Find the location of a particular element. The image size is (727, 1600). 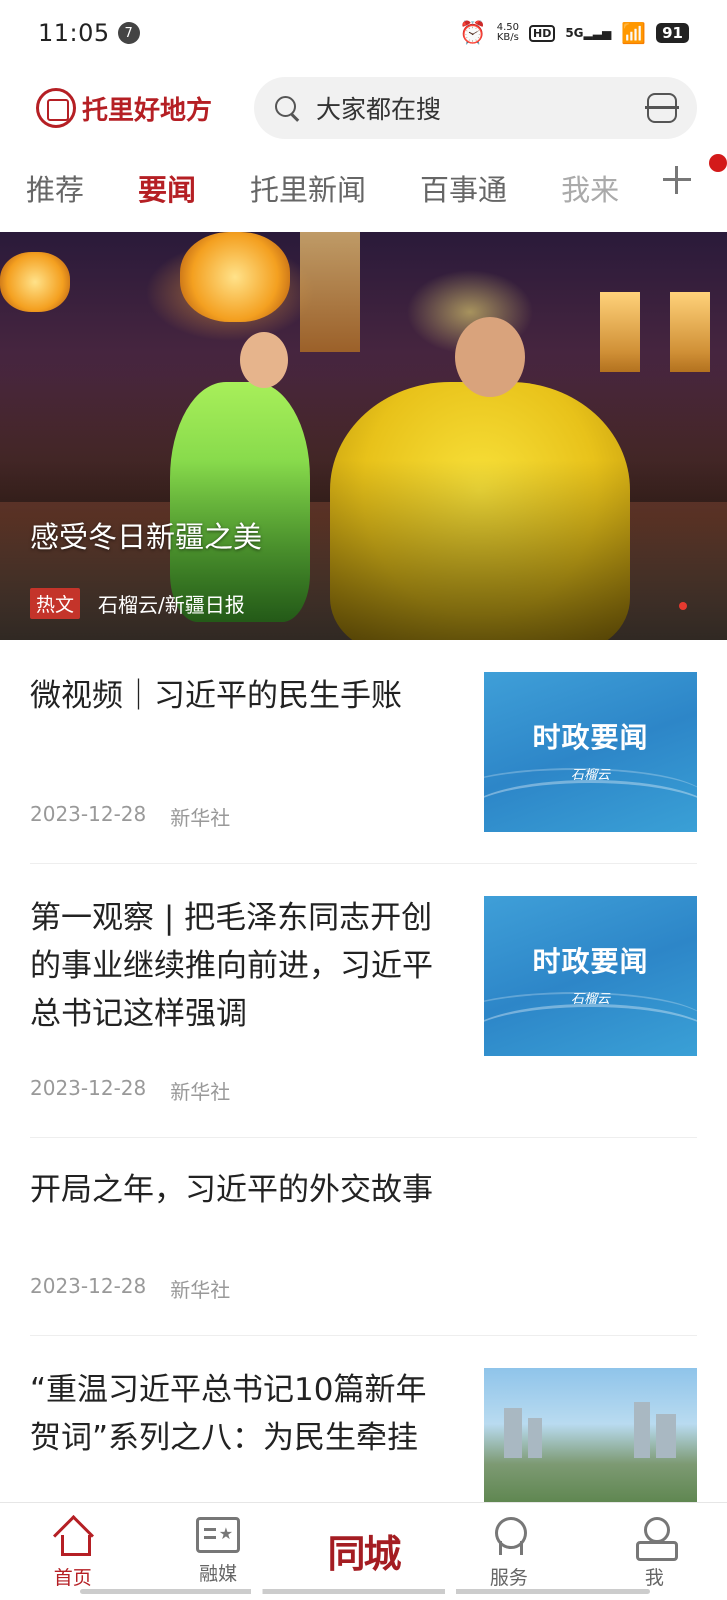

service-icon is located at coordinates (509, 1537).